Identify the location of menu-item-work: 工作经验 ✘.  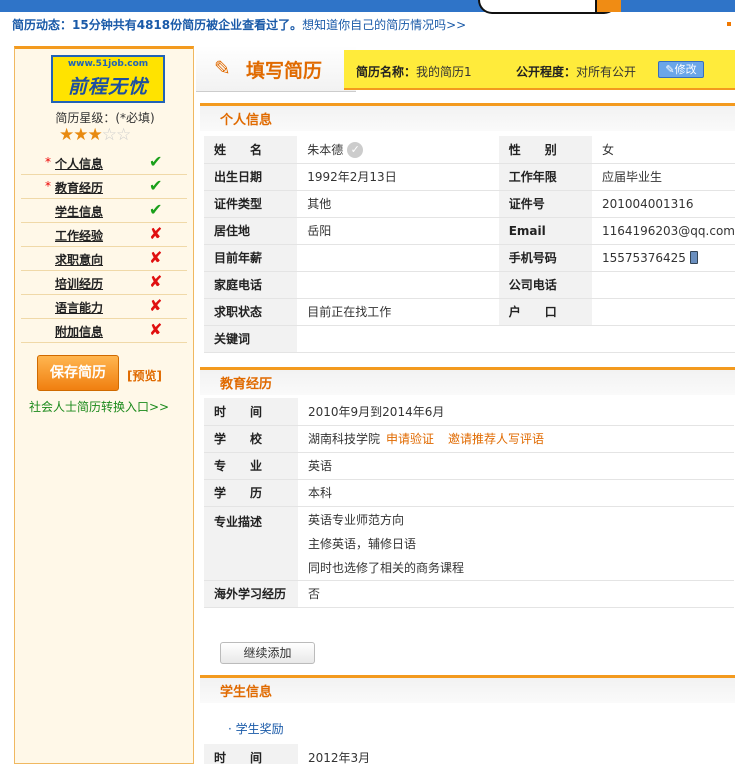
(104, 235).